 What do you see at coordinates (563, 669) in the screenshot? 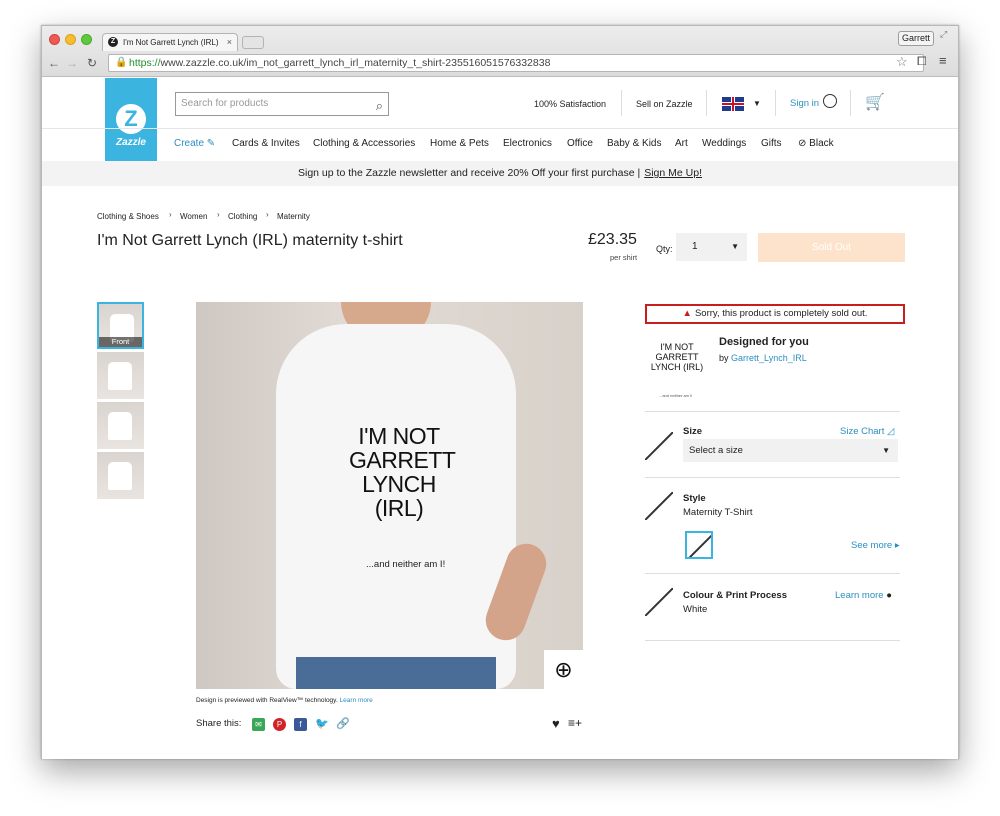
I see `zoom-in-icon: ⊕` at bounding box center [563, 669].